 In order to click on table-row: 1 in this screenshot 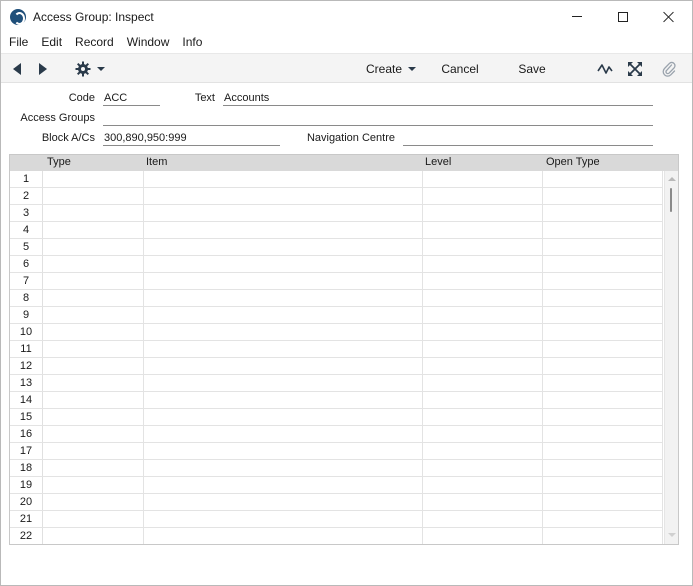, I will do `click(336, 179)`.